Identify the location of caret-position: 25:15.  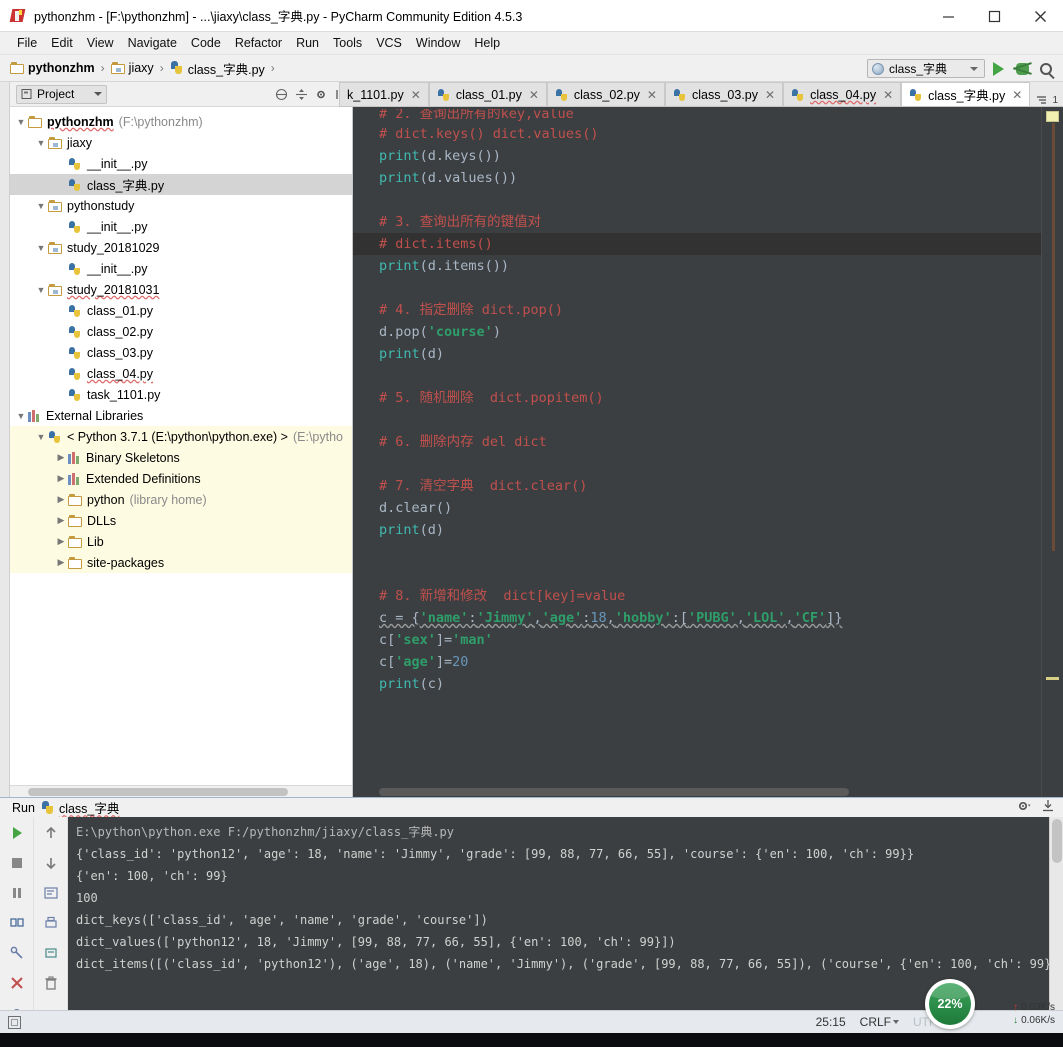
(831, 1022).